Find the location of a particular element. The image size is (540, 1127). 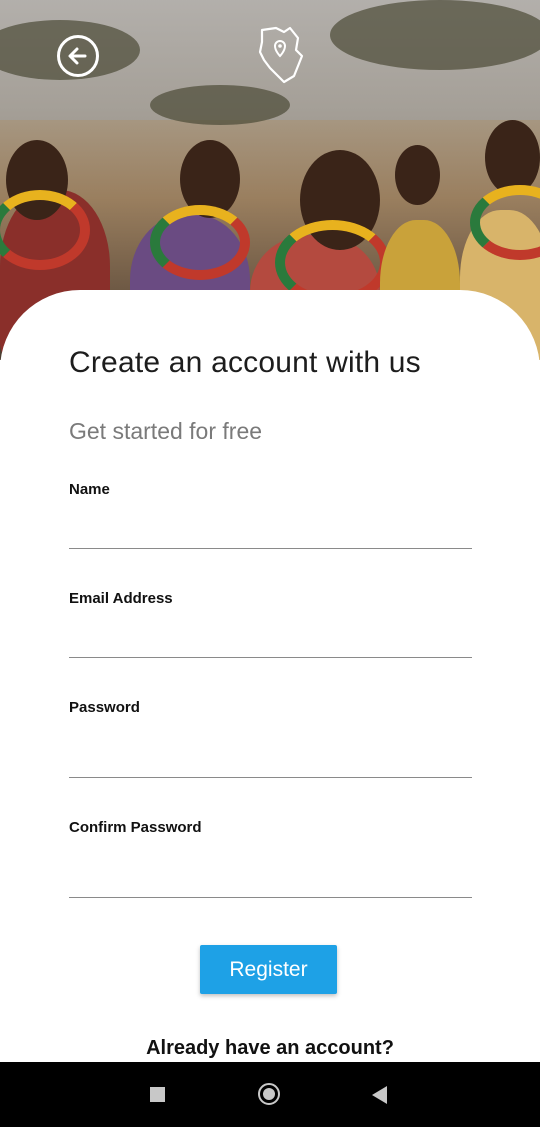

confirm-password-field is located at coordinates (270, 879).